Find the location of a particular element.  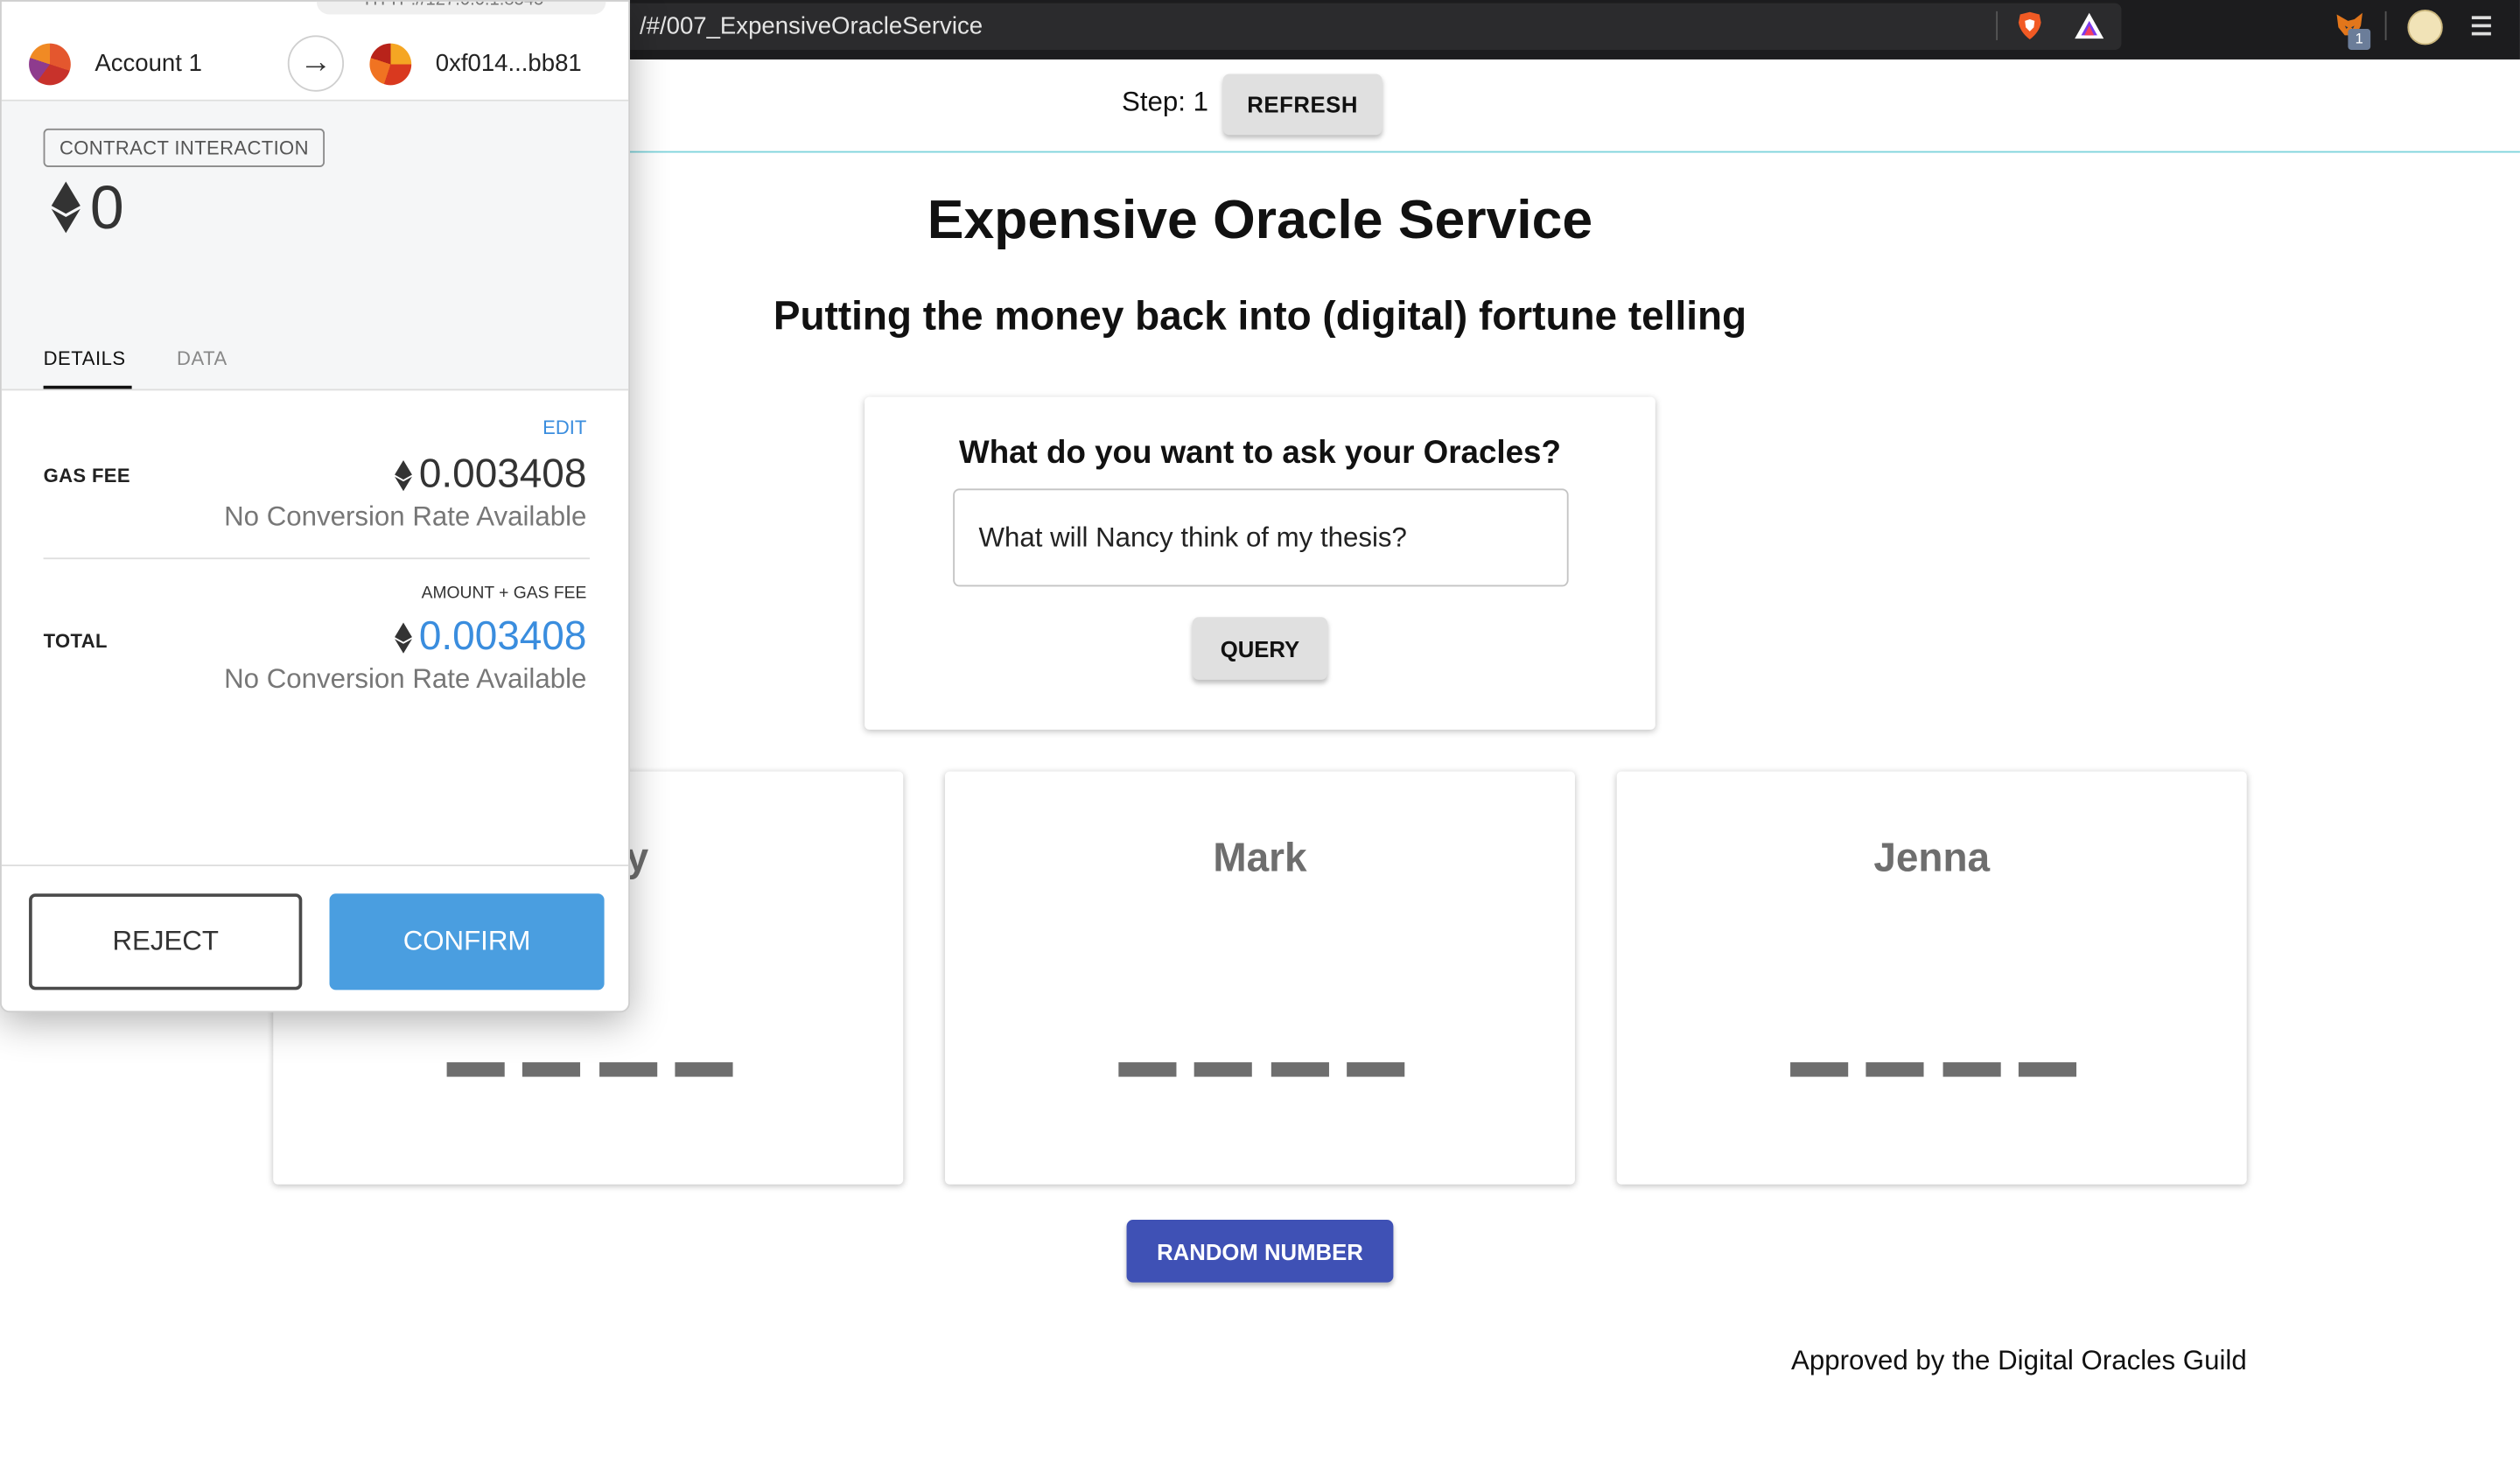

extension-badge: 1 is located at coordinates (2359, 39).